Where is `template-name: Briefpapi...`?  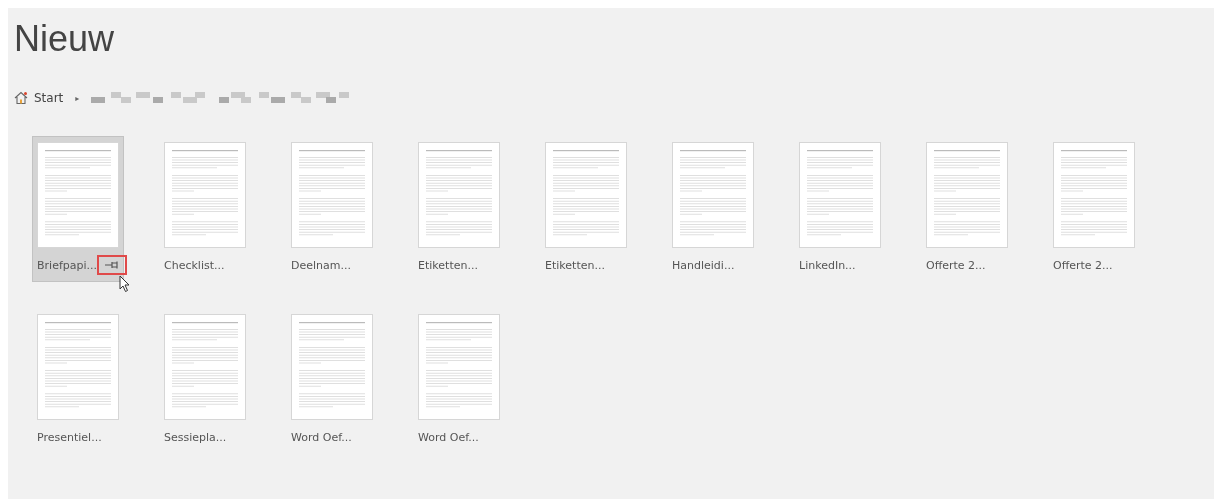
template-name: Briefpapi... is located at coordinates (67, 265).